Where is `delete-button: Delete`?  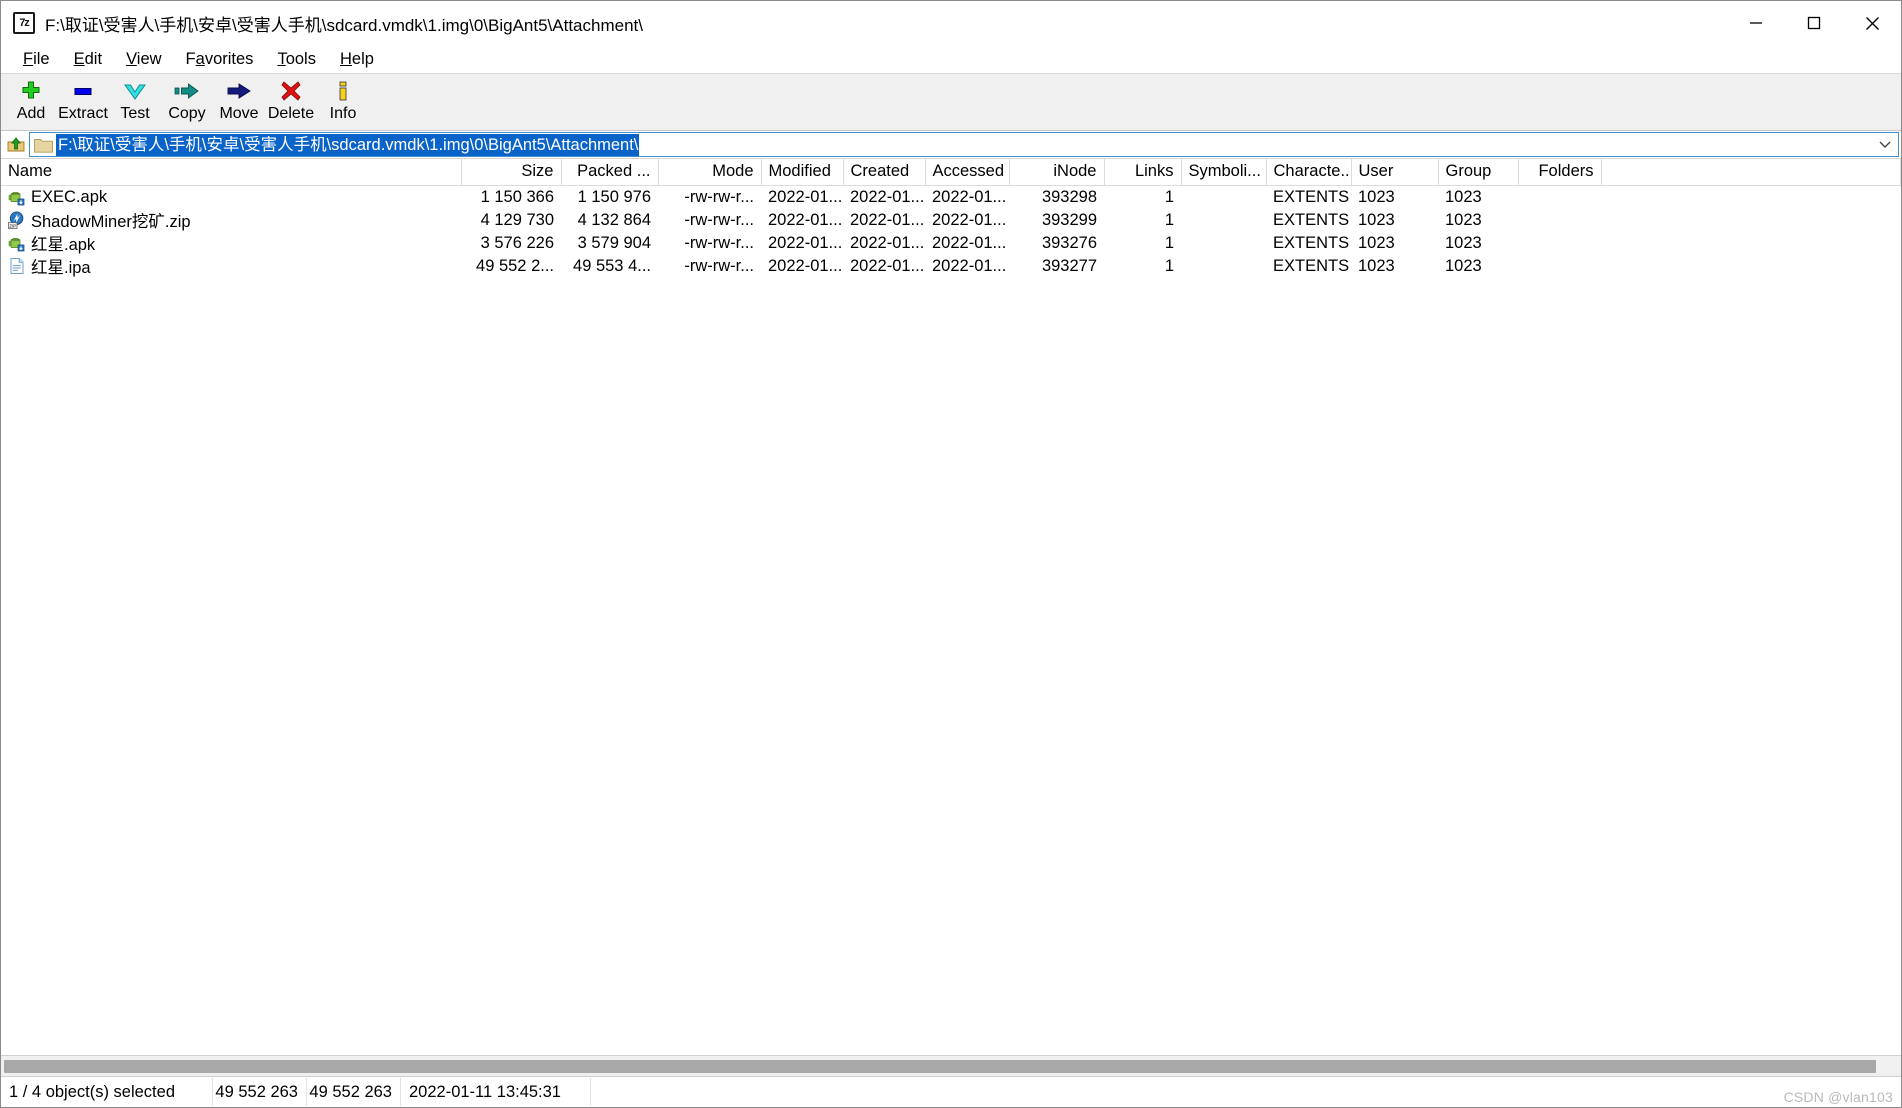 delete-button: Delete is located at coordinates (291, 101).